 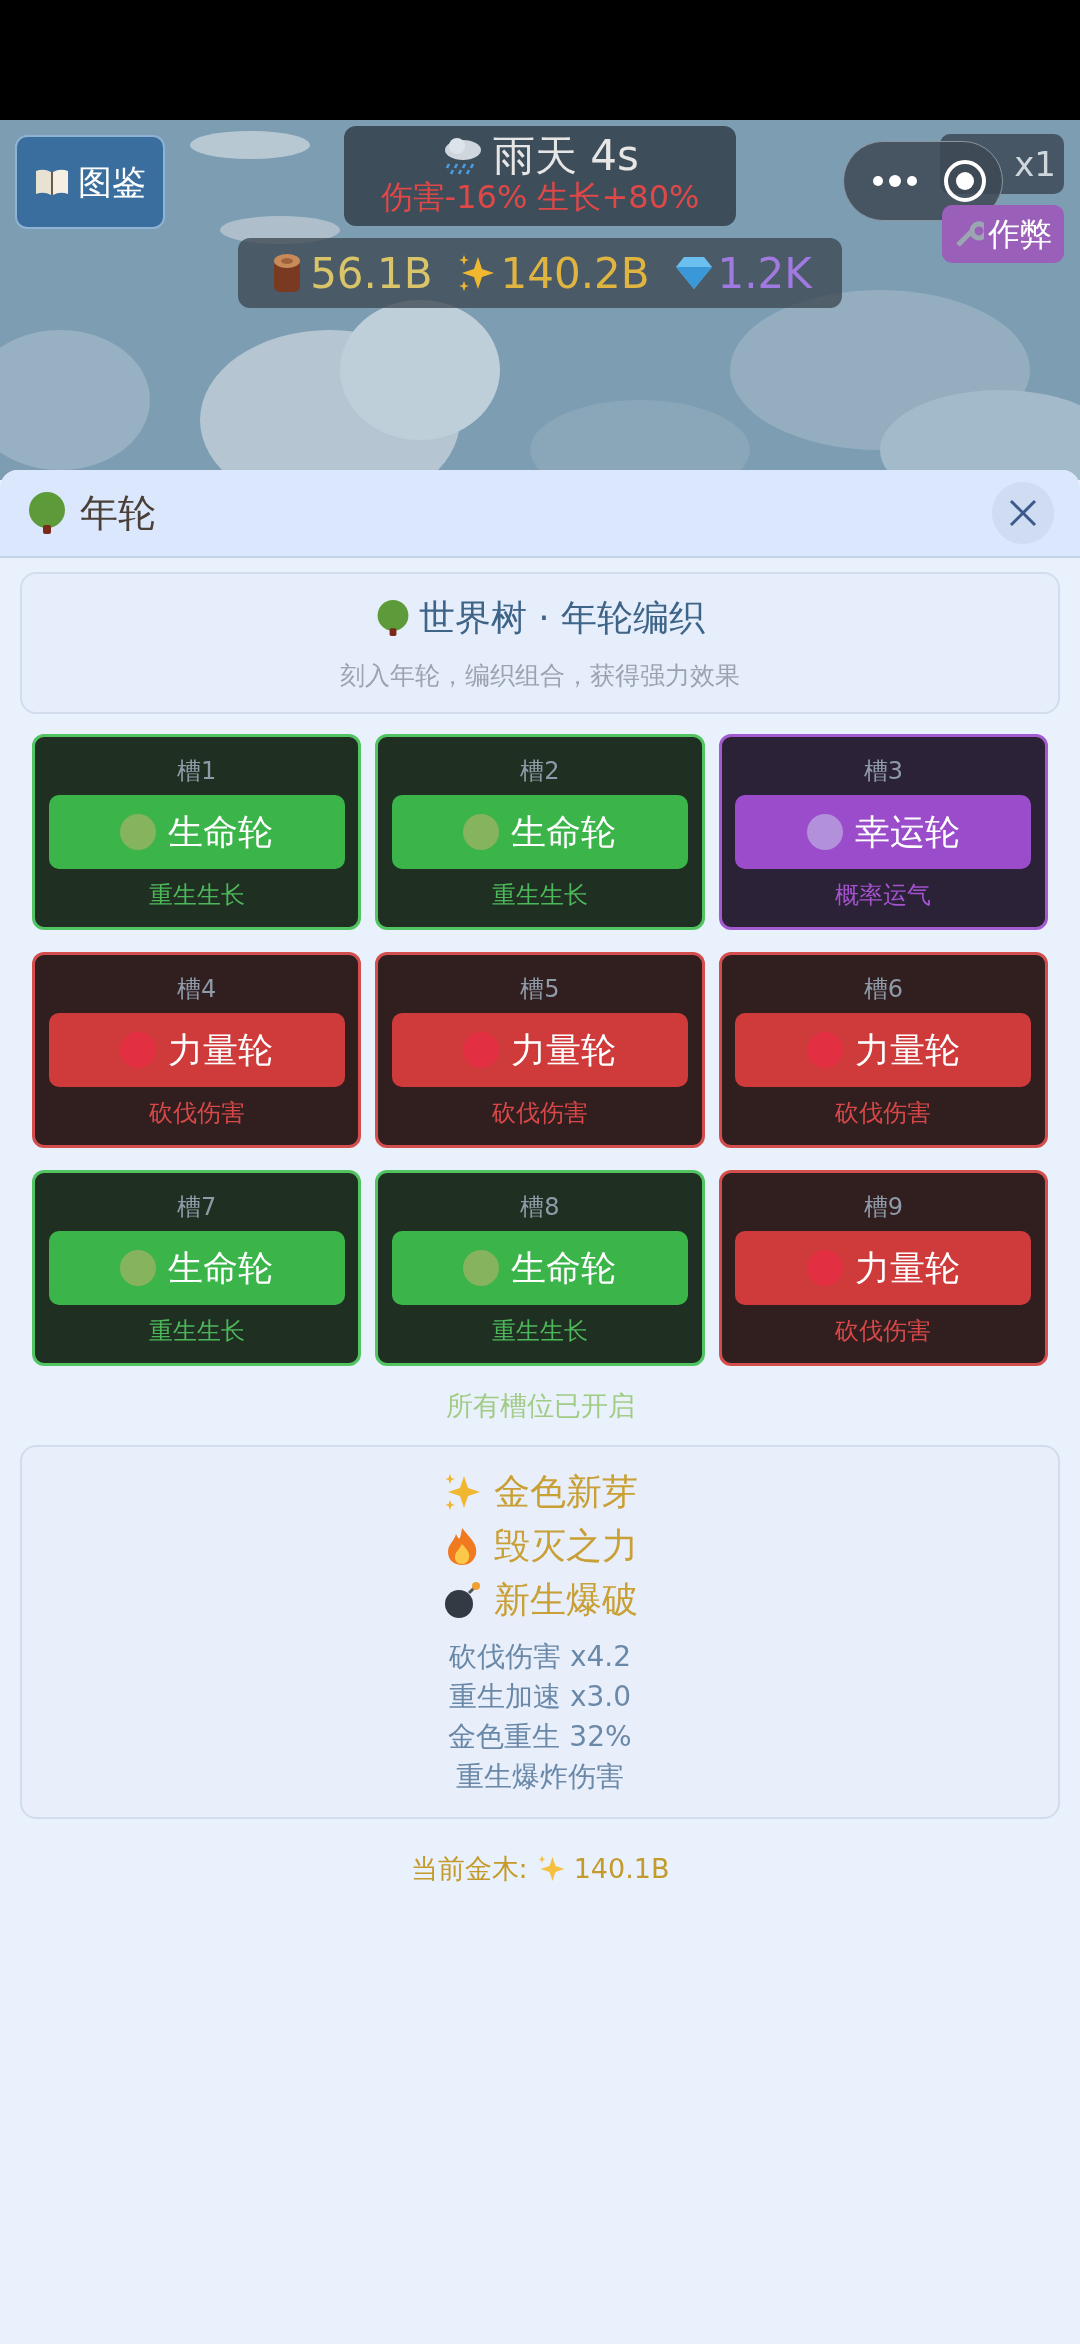 What do you see at coordinates (112, 182) in the screenshot?
I see `guide-label: 图鉴` at bounding box center [112, 182].